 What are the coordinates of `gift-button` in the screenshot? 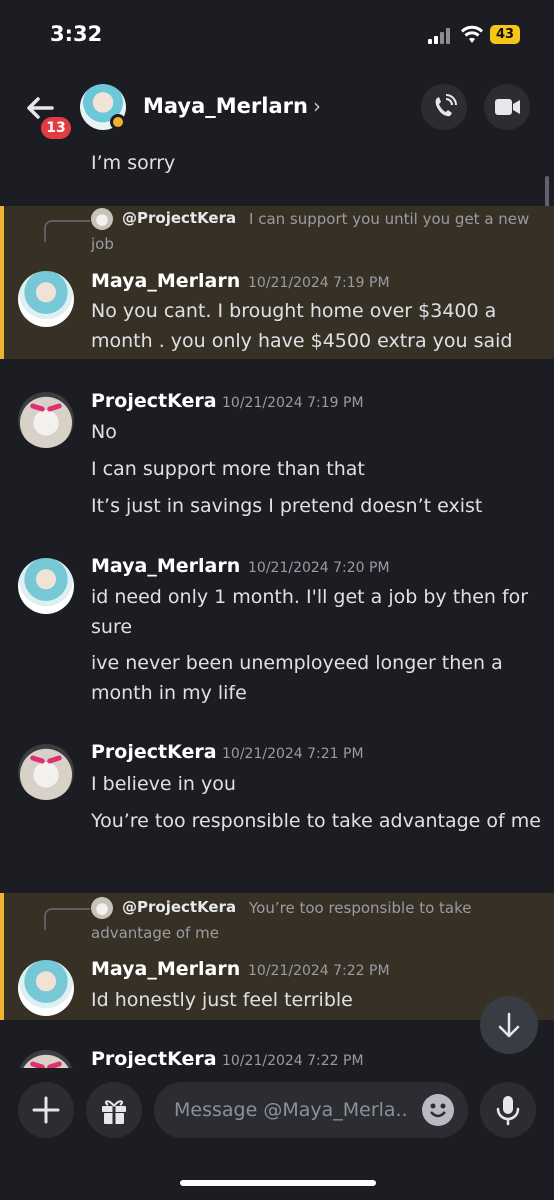 It's located at (114, 1110).